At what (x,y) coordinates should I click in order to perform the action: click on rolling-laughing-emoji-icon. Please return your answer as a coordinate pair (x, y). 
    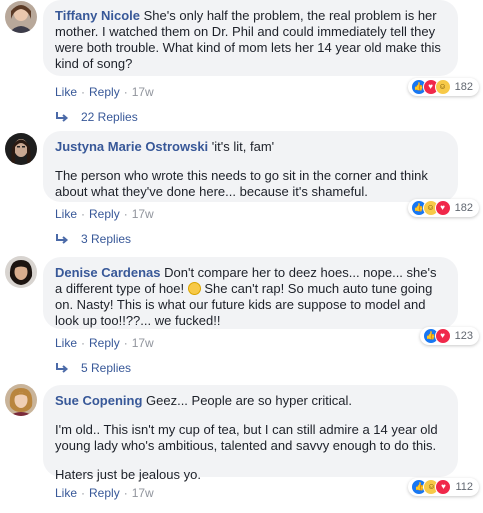
    Looking at the image, I should click on (194, 288).